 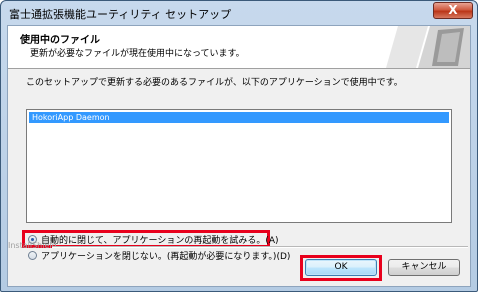 I want to click on radio-auto-close: 自動的に閉じて、アプリケーションの再起動を試みる。(A), so click(x=153, y=239).